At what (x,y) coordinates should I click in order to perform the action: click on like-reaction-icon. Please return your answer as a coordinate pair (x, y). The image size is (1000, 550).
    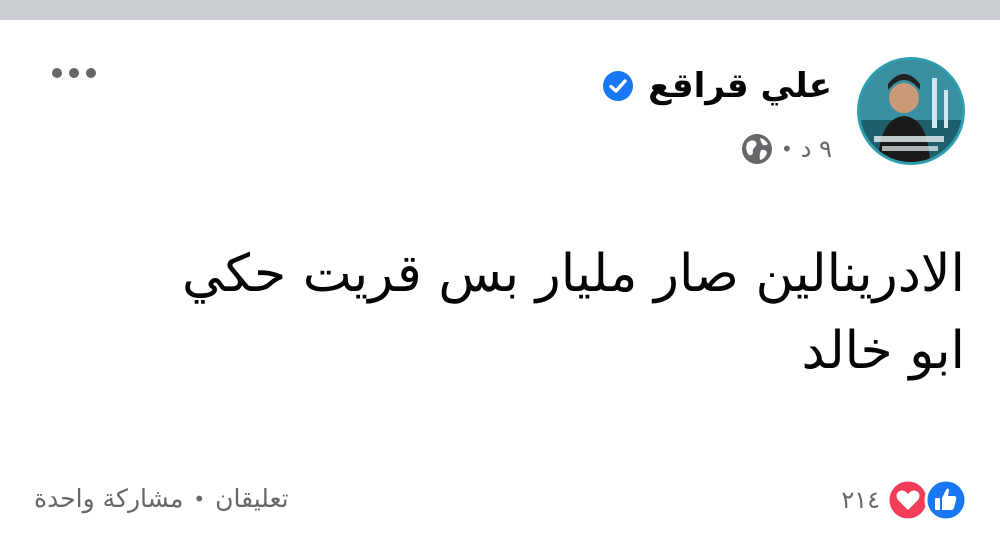
    Looking at the image, I should click on (946, 500).